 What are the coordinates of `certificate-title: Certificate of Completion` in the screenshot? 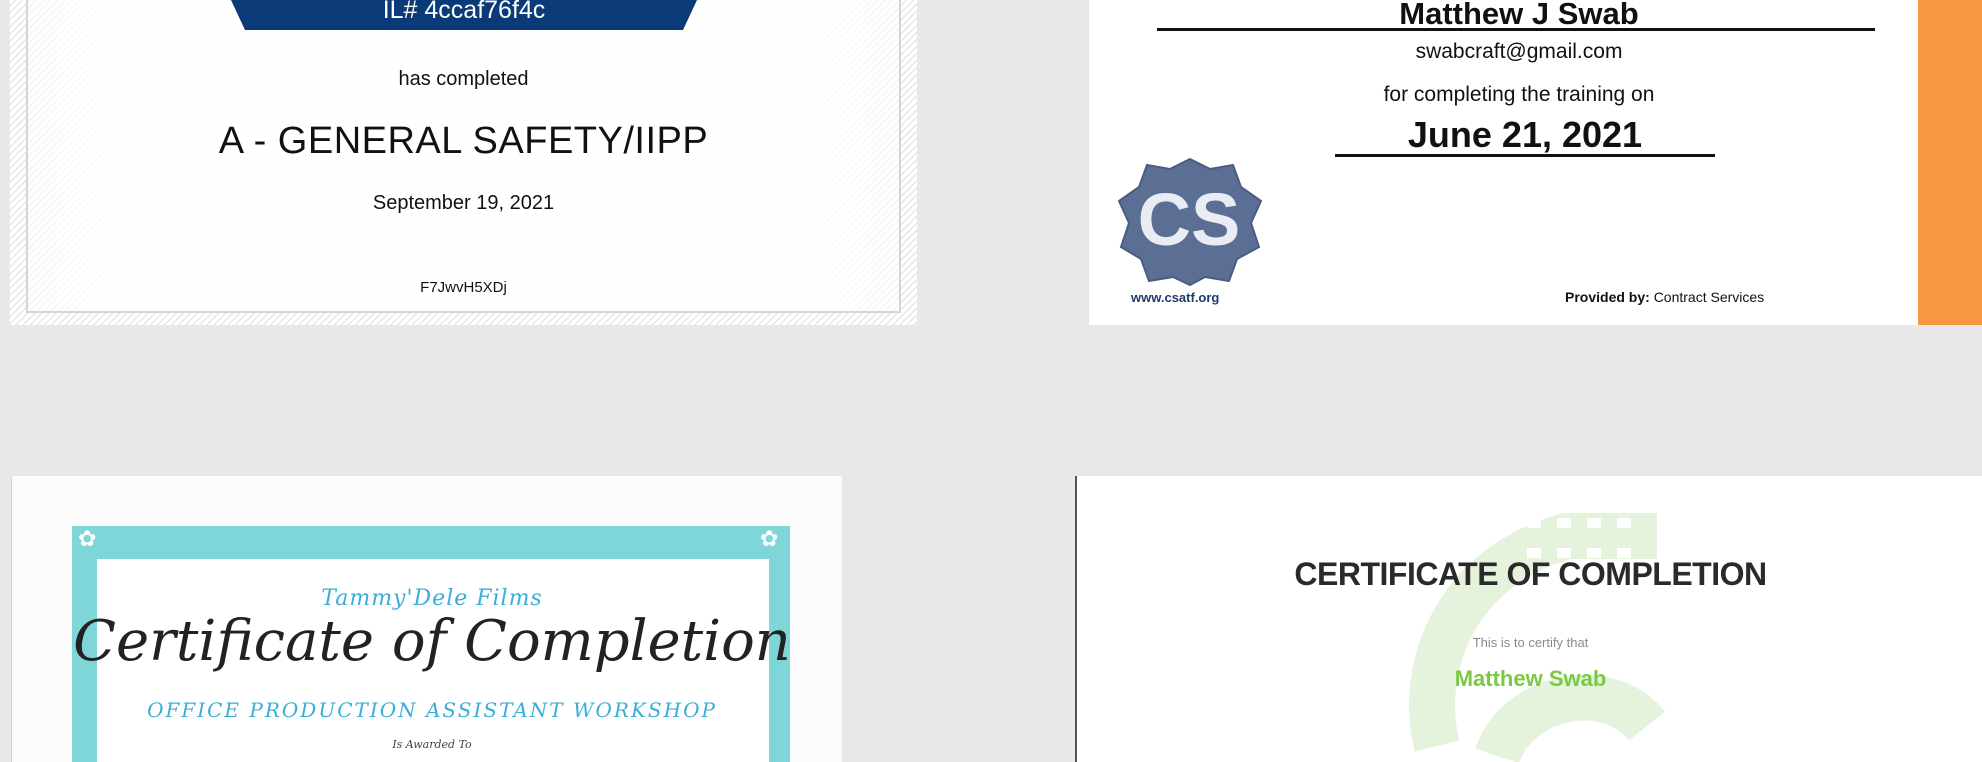 It's located at (432, 641).